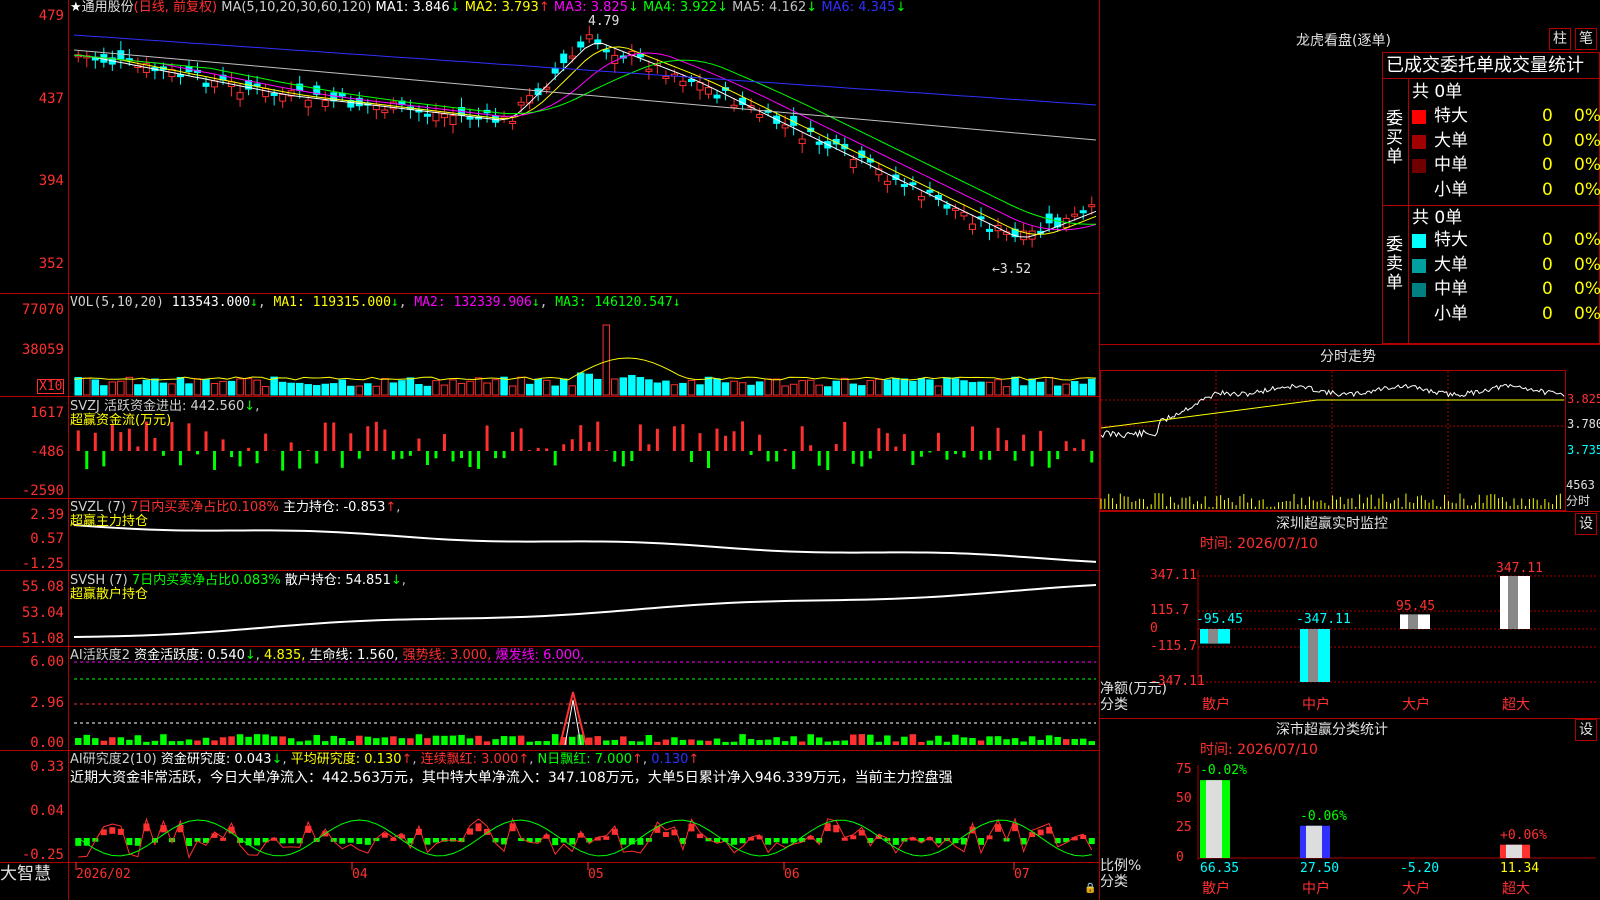 Image resolution: width=1600 pixels, height=900 pixels. What do you see at coordinates (1316, 705) in the screenshot?
I see `sz-category: 中户` at bounding box center [1316, 705].